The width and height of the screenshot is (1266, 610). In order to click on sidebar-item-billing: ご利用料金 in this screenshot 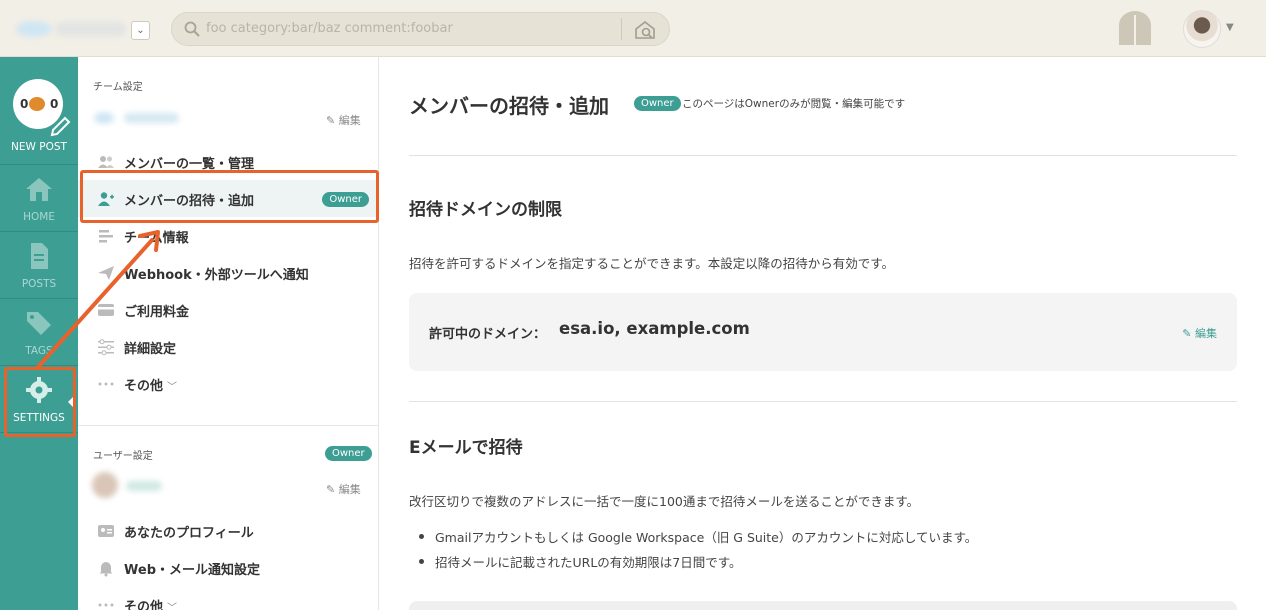, I will do `click(228, 309)`.